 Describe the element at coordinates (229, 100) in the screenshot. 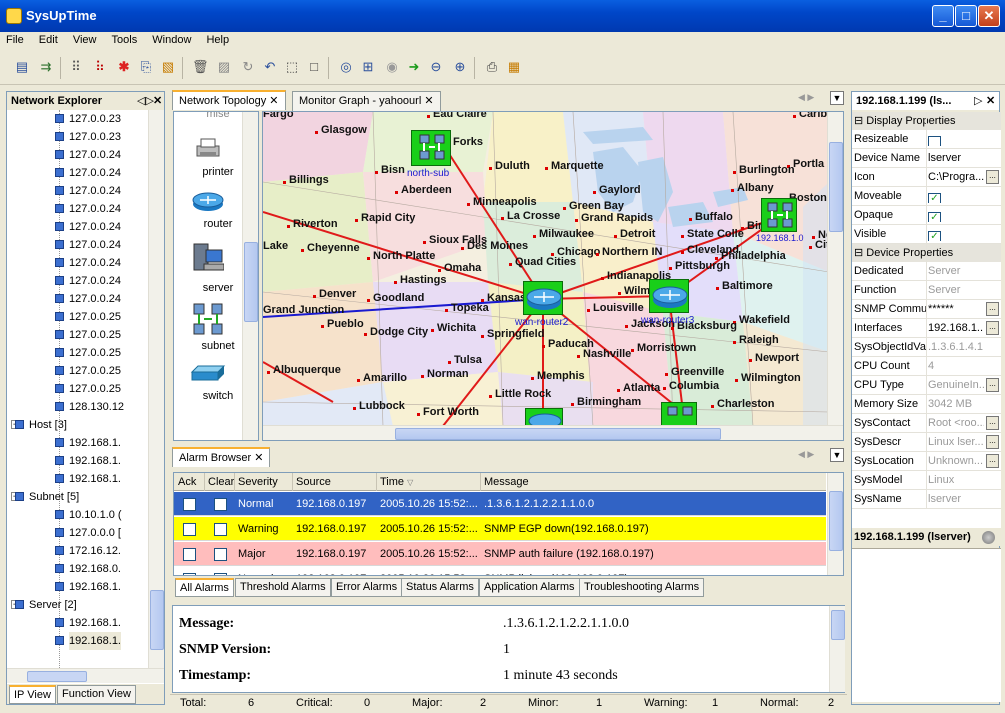

I see `tab-network-topology: Network Topology ✕` at that location.